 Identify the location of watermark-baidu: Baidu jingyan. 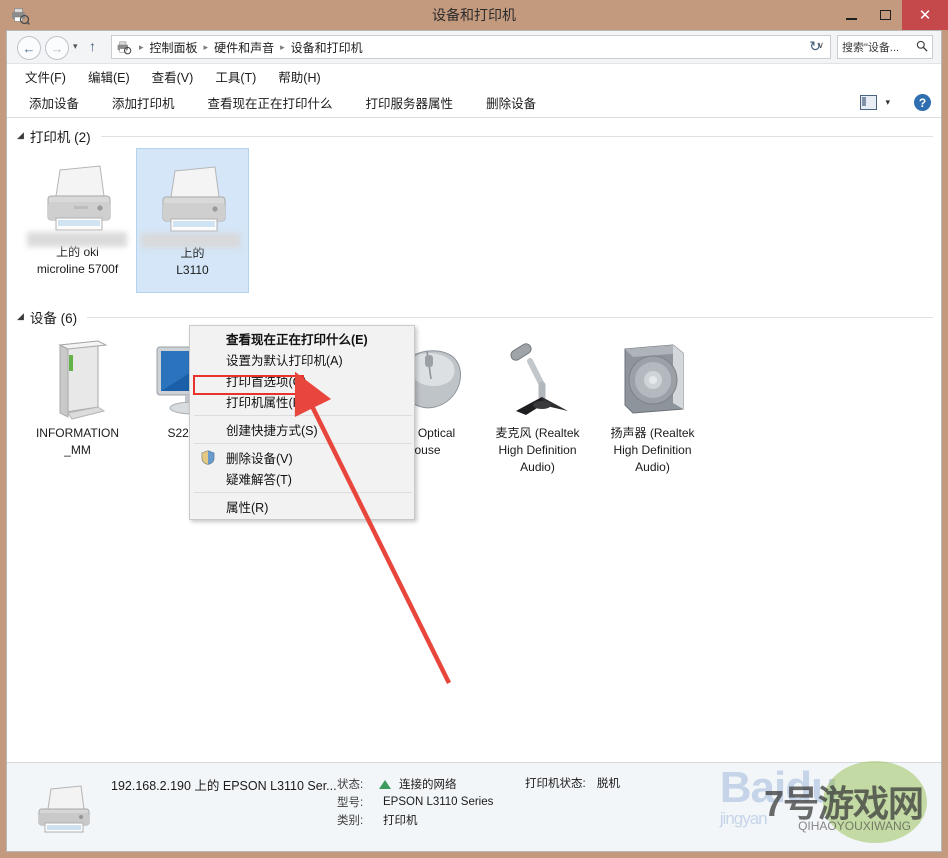
(778, 795).